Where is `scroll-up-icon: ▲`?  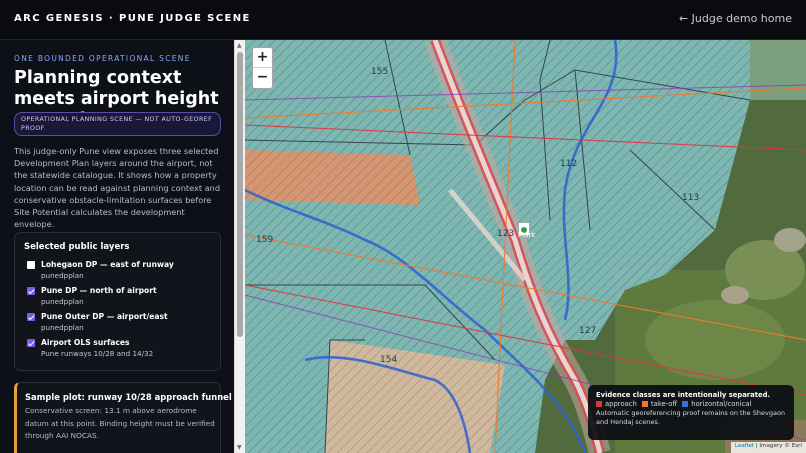
scroll-up-icon: ▲ is located at coordinates (239, 45).